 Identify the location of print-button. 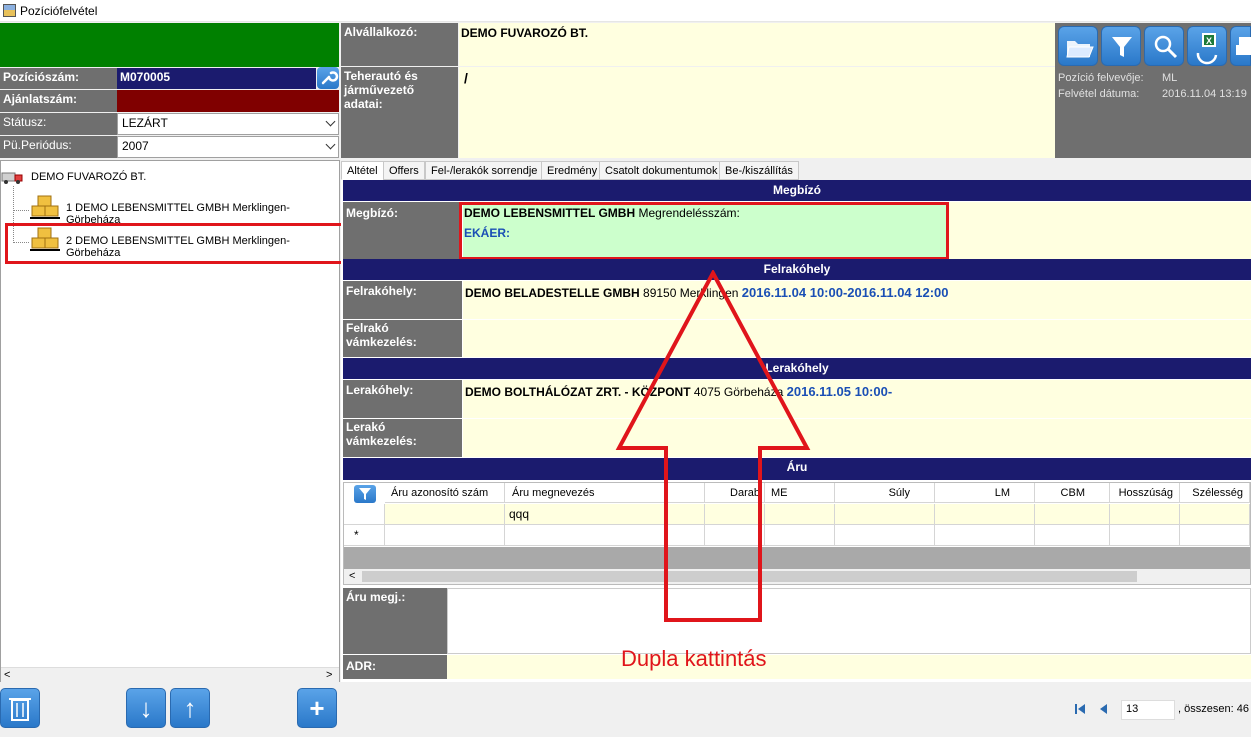
(1240, 46).